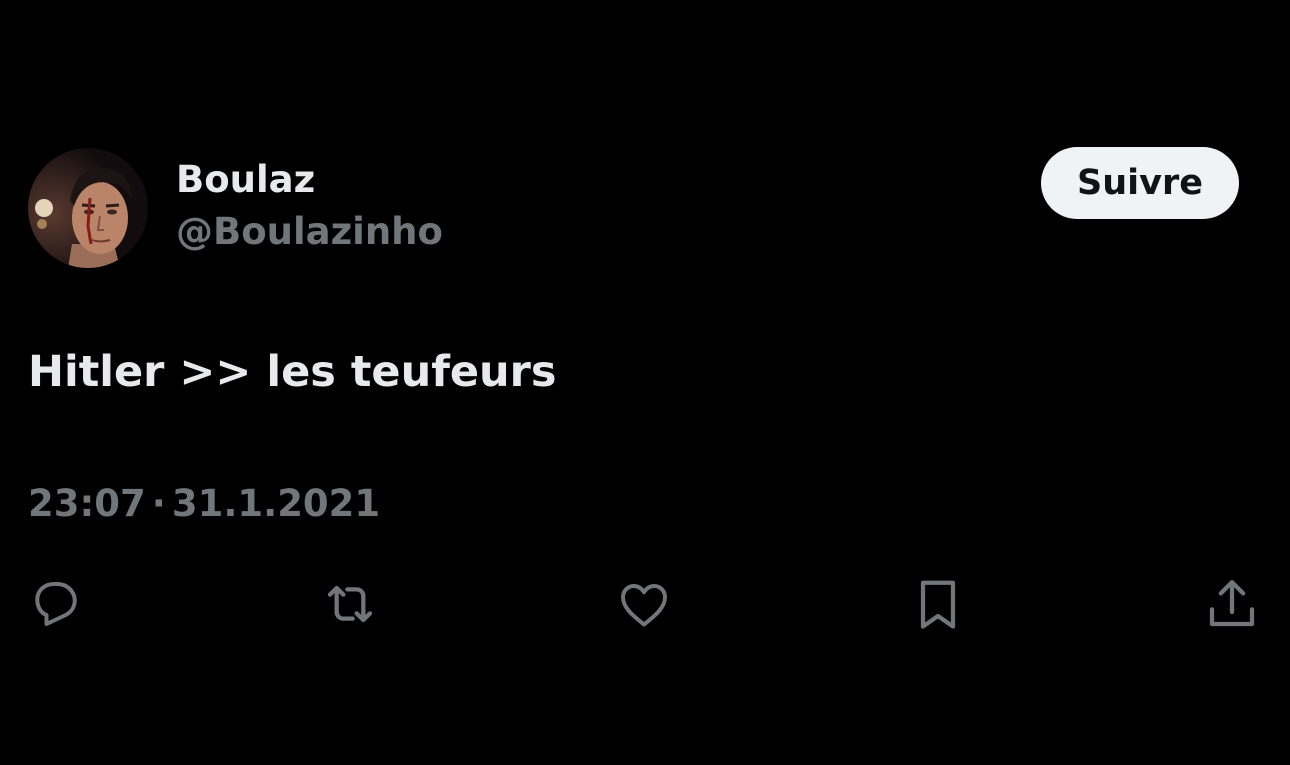 The width and height of the screenshot is (1290, 765). I want to click on share-upload-icon, so click(1232, 603).